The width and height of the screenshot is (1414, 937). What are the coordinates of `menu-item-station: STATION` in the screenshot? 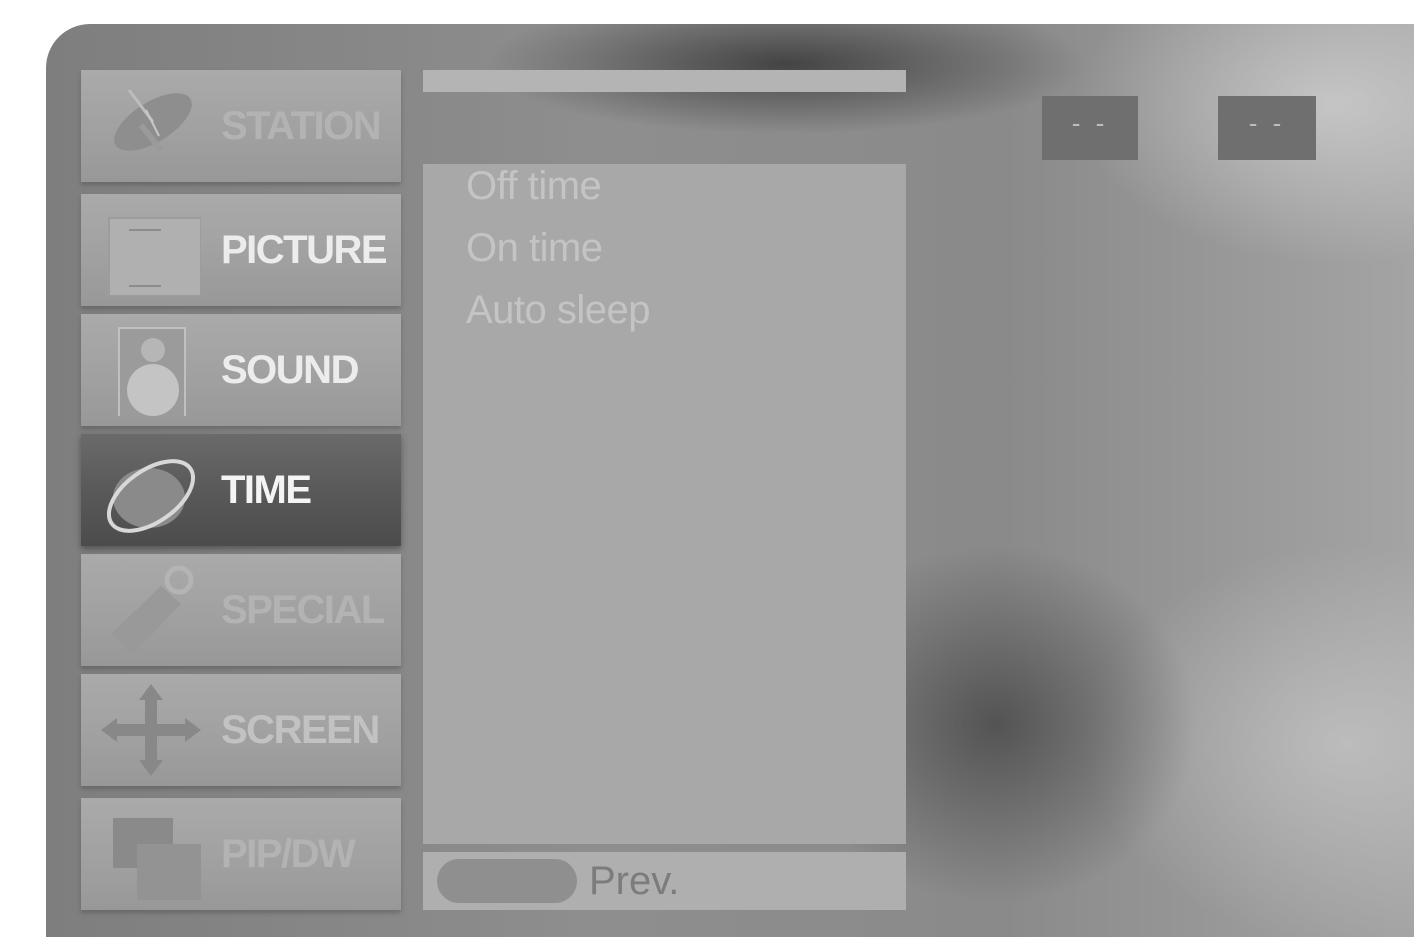 It's located at (241, 126).